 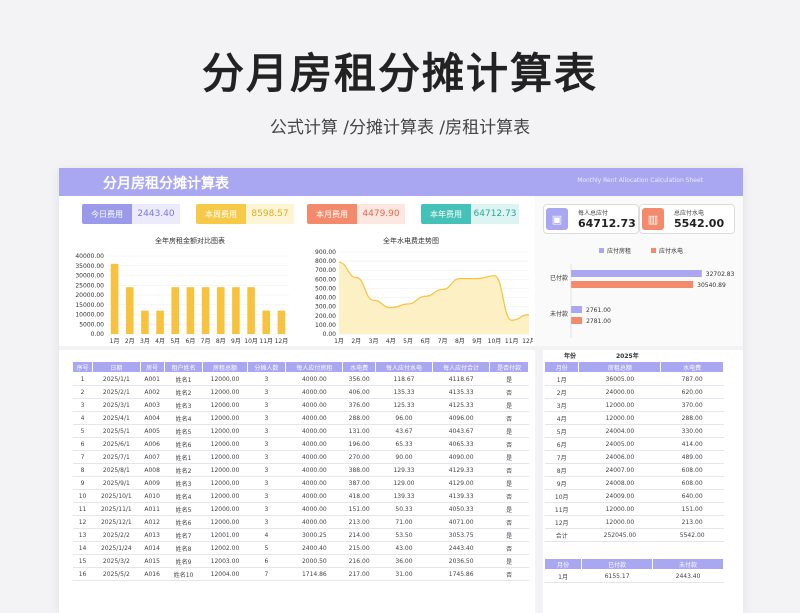 I want to click on table-cell: 10, so click(x=82, y=496).